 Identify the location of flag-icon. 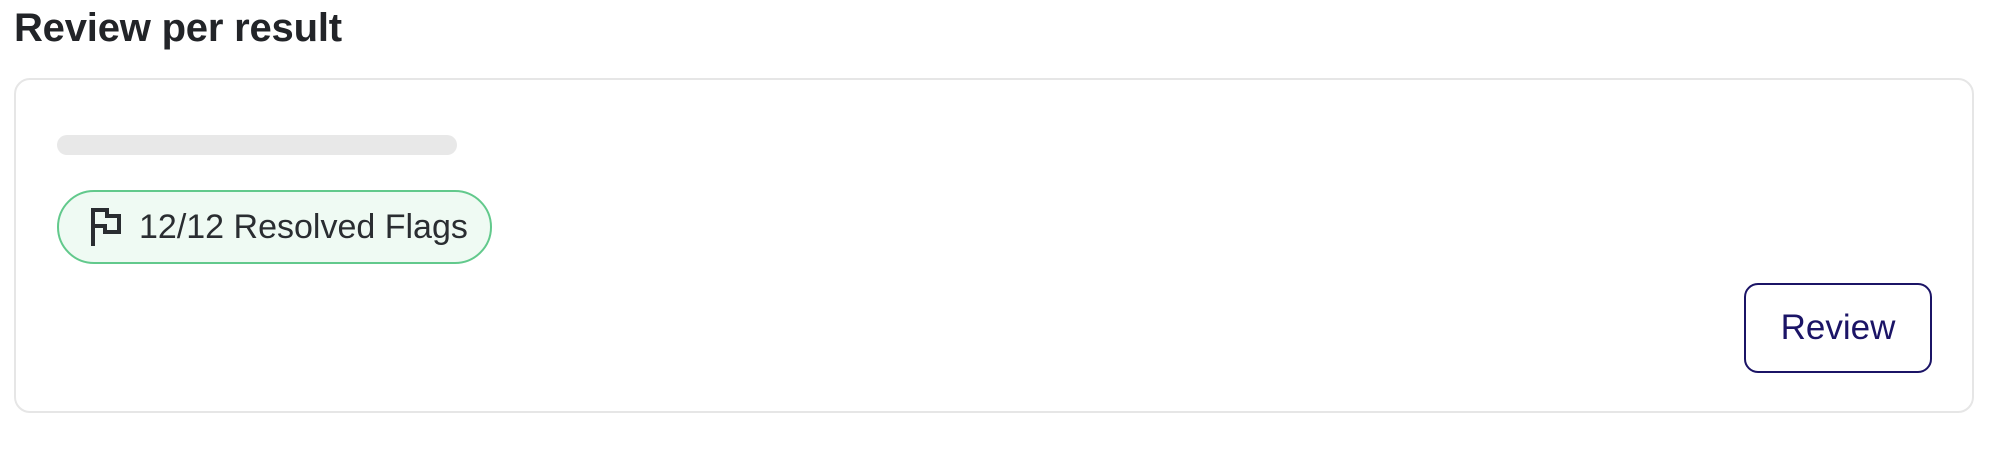
(105, 227).